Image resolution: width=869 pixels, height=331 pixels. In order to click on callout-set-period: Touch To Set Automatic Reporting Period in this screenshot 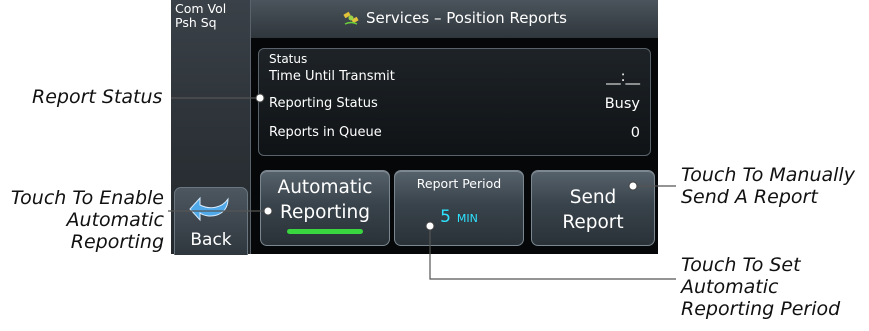, I will do `click(761, 287)`.